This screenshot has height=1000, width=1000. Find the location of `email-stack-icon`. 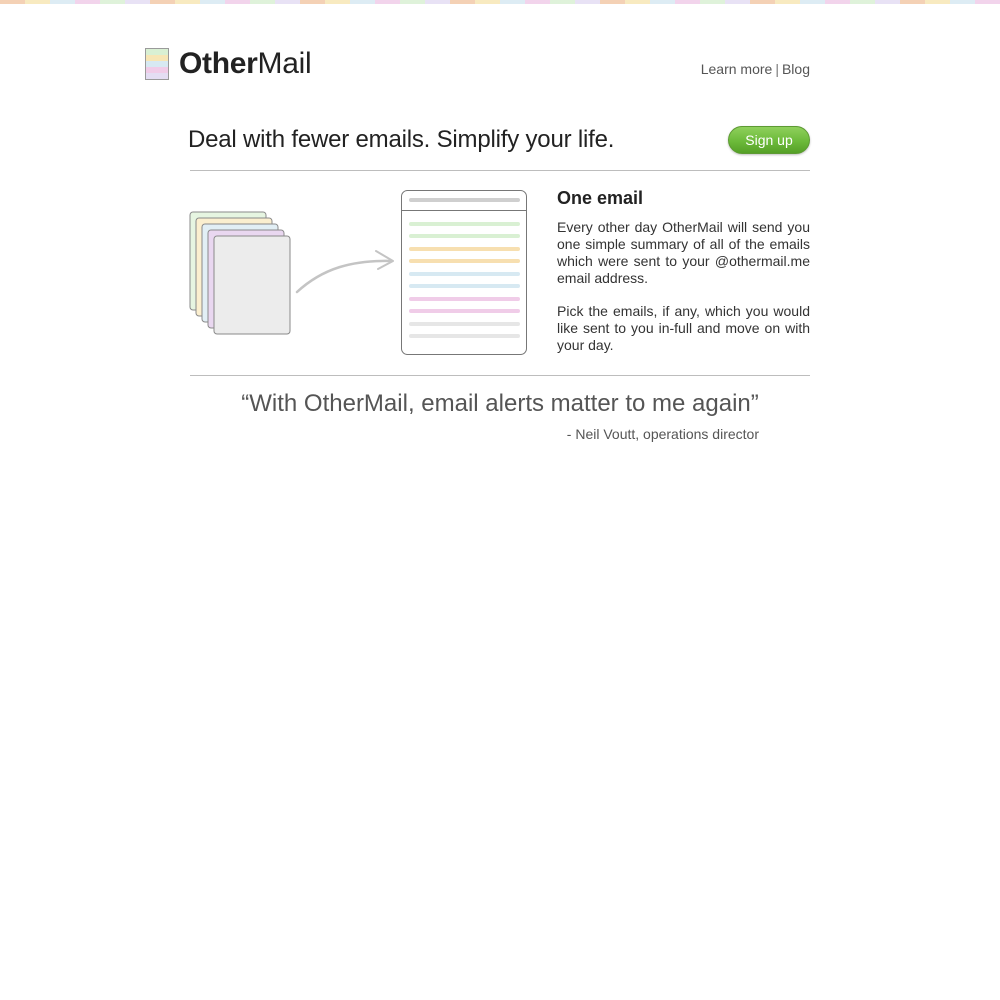

email-stack-icon is located at coordinates (240, 273).